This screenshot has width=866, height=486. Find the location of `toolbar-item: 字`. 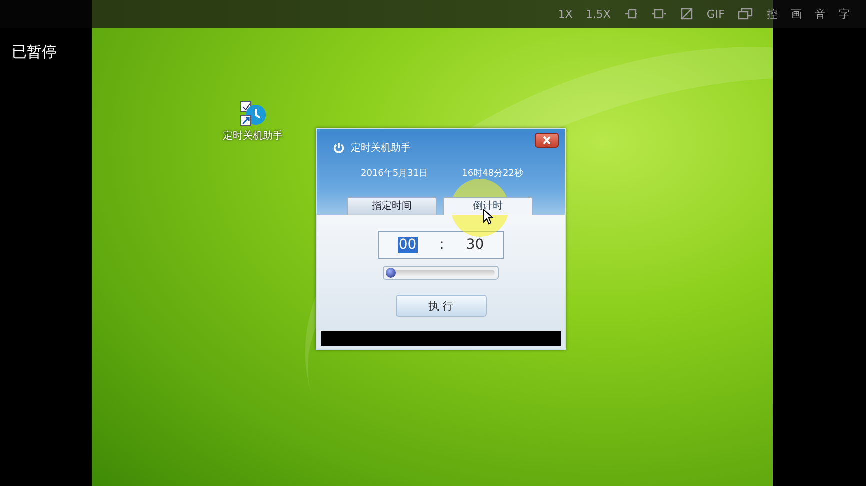

toolbar-item: 字 is located at coordinates (844, 14).